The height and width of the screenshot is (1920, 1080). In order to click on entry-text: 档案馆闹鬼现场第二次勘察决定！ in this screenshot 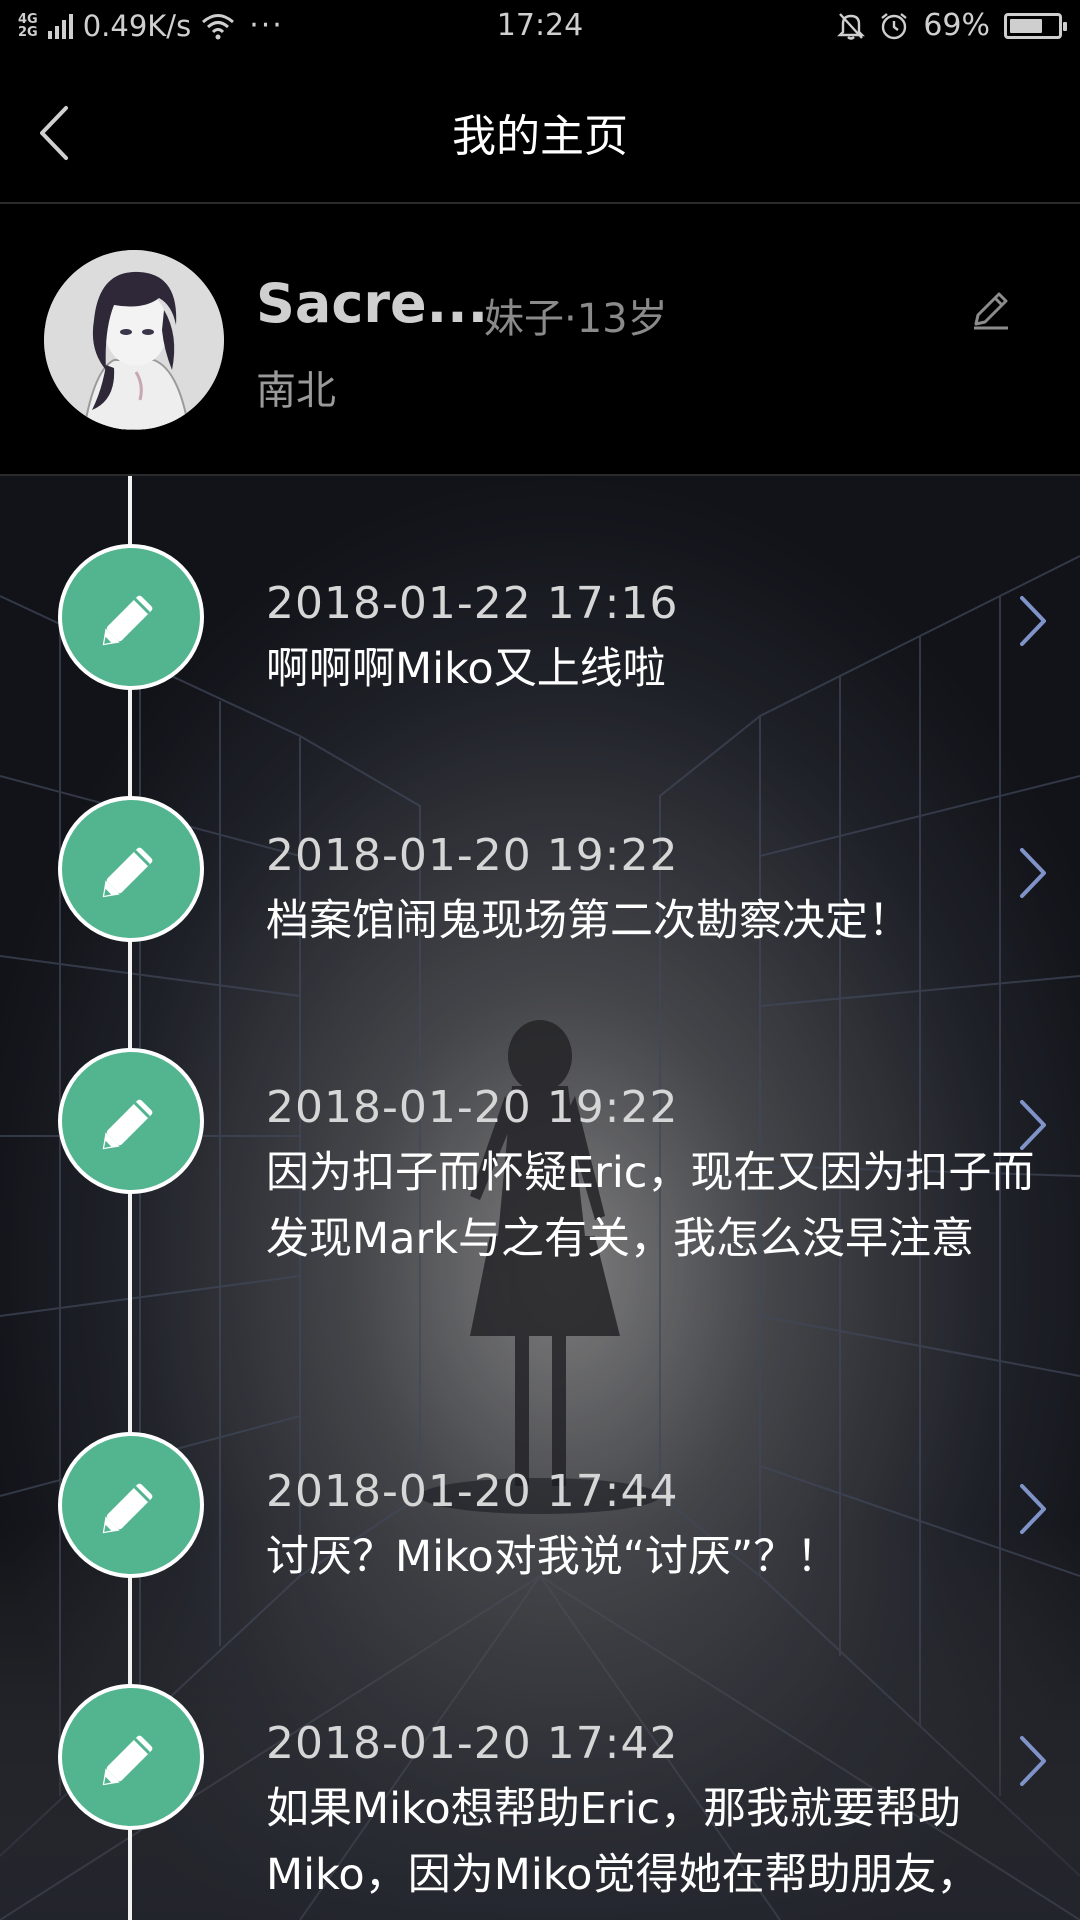, I will do `click(588, 921)`.